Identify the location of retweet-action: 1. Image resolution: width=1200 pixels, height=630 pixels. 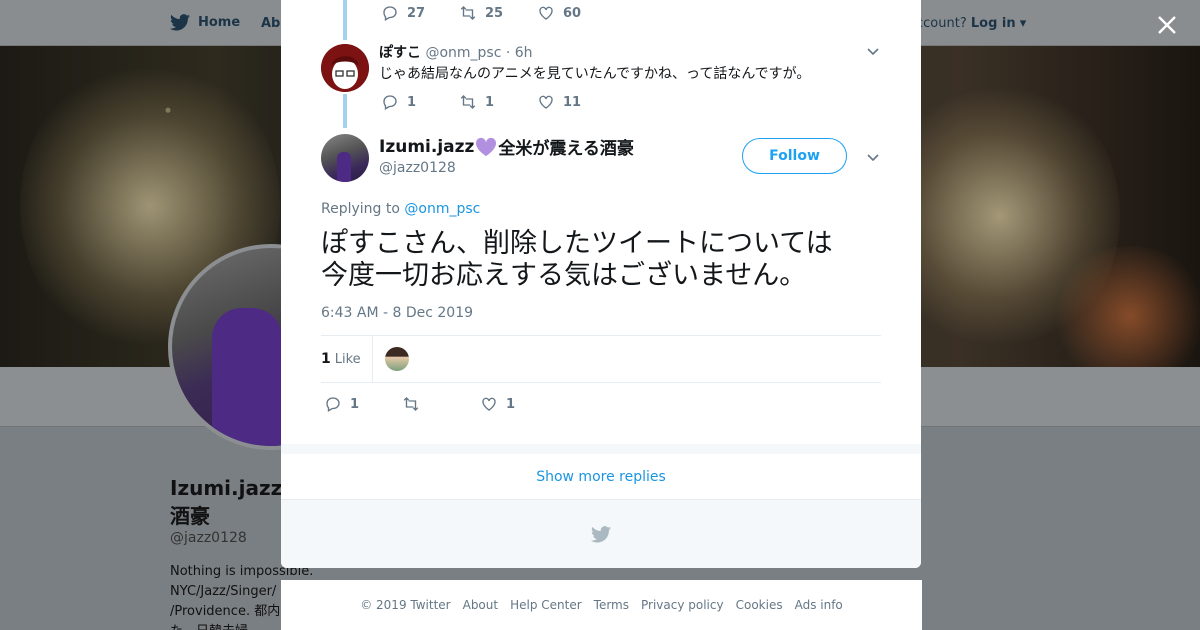
(498, 102).